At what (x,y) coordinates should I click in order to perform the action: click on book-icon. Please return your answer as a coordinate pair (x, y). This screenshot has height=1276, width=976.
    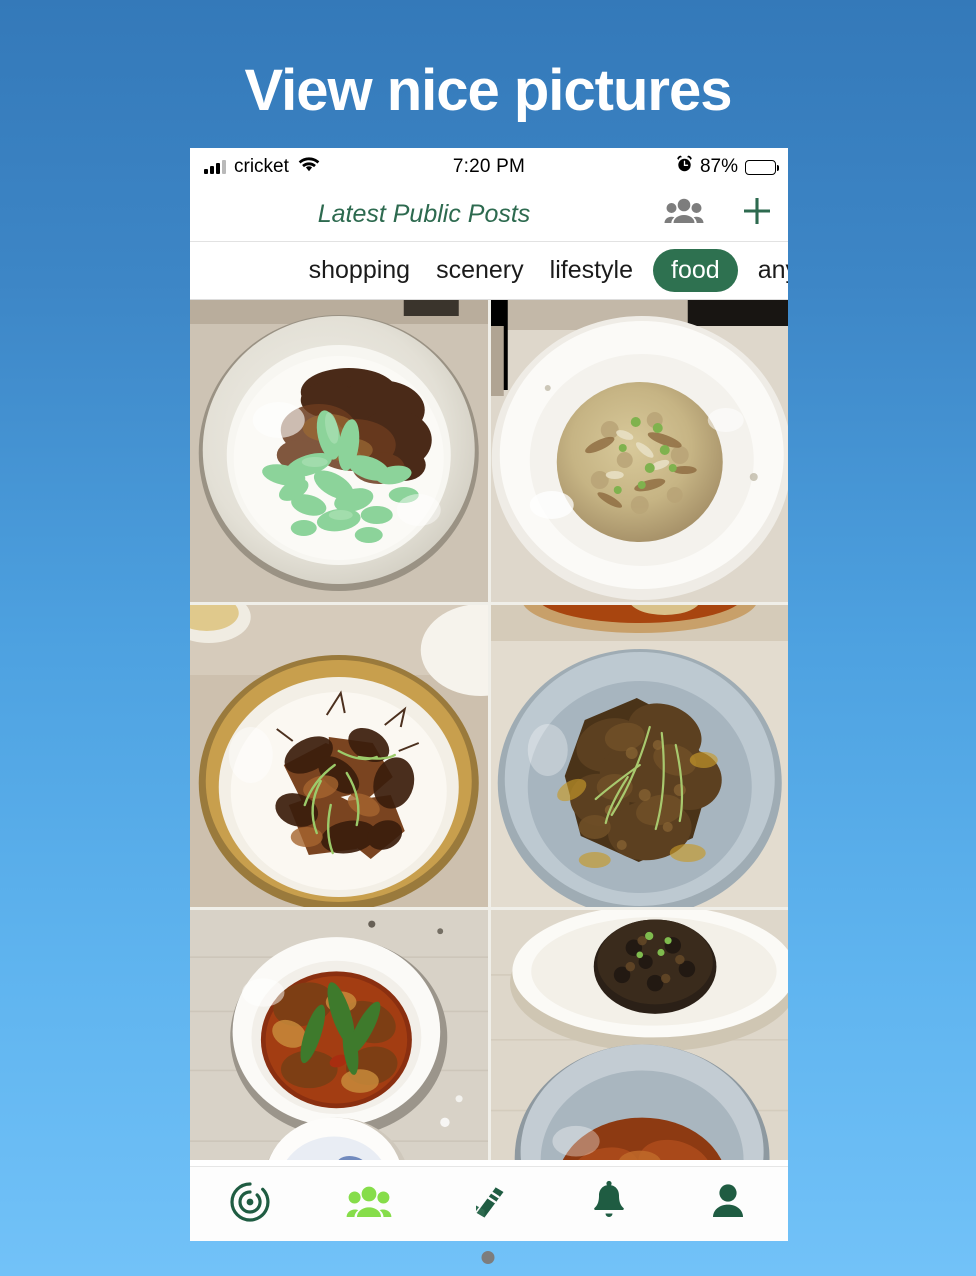
    Looking at the image, I should click on (489, 1204).